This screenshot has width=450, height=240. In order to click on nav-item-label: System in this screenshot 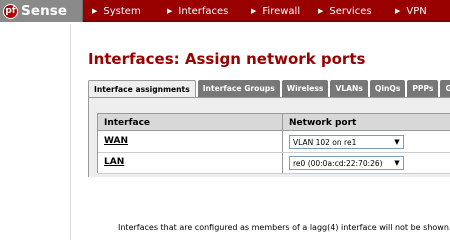, I will do `click(122, 11)`.